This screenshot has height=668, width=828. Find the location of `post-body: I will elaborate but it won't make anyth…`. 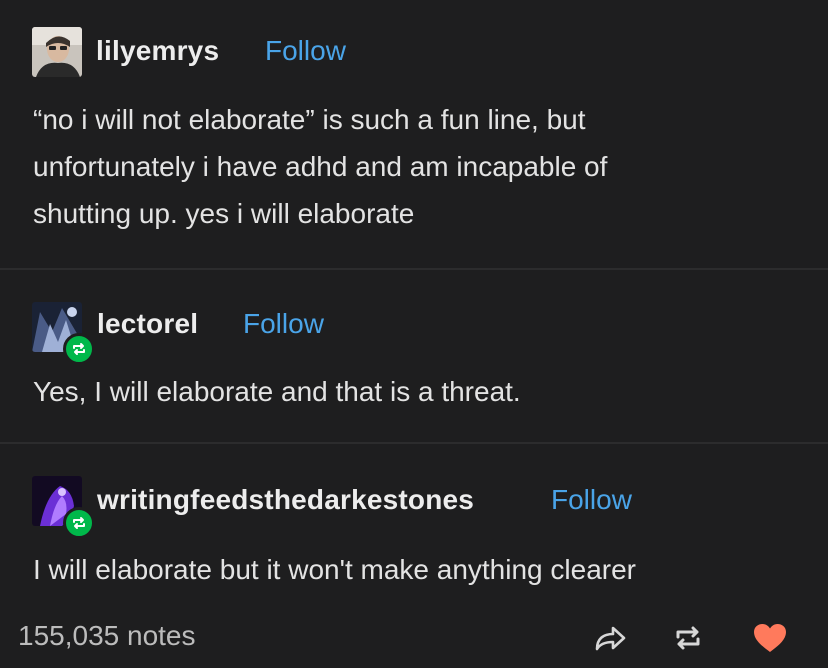

post-body: I will elaborate but it won't make anyth… is located at coordinates (403, 569).